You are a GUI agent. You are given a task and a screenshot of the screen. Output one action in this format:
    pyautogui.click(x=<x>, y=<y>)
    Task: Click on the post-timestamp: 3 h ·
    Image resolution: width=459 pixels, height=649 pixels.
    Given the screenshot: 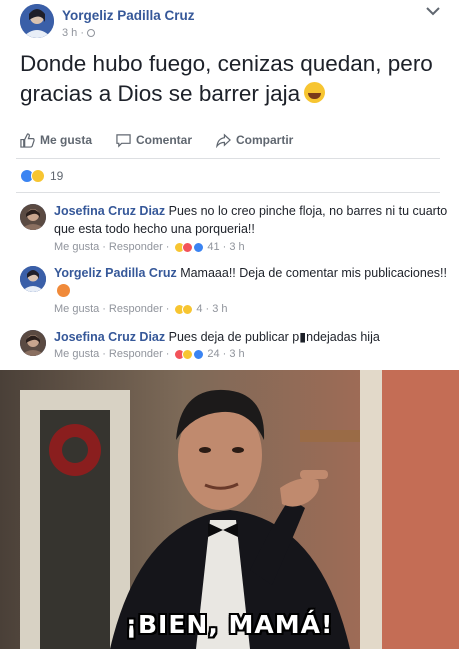 What is the action you would take?
    pyautogui.click(x=79, y=33)
    